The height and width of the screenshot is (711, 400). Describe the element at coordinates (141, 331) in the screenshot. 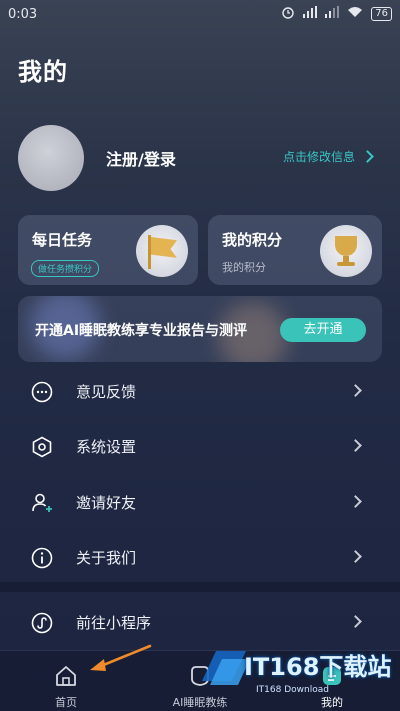

I see `banner-text: 开通AI睡眠教练享专业报告与测评` at that location.